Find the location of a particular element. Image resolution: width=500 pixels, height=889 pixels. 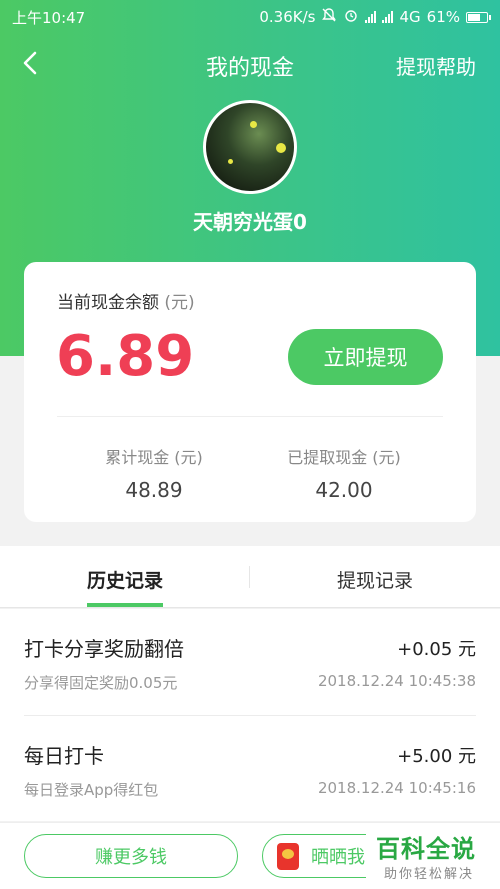

status-time: 上午10:47 is located at coordinates (49, 17).